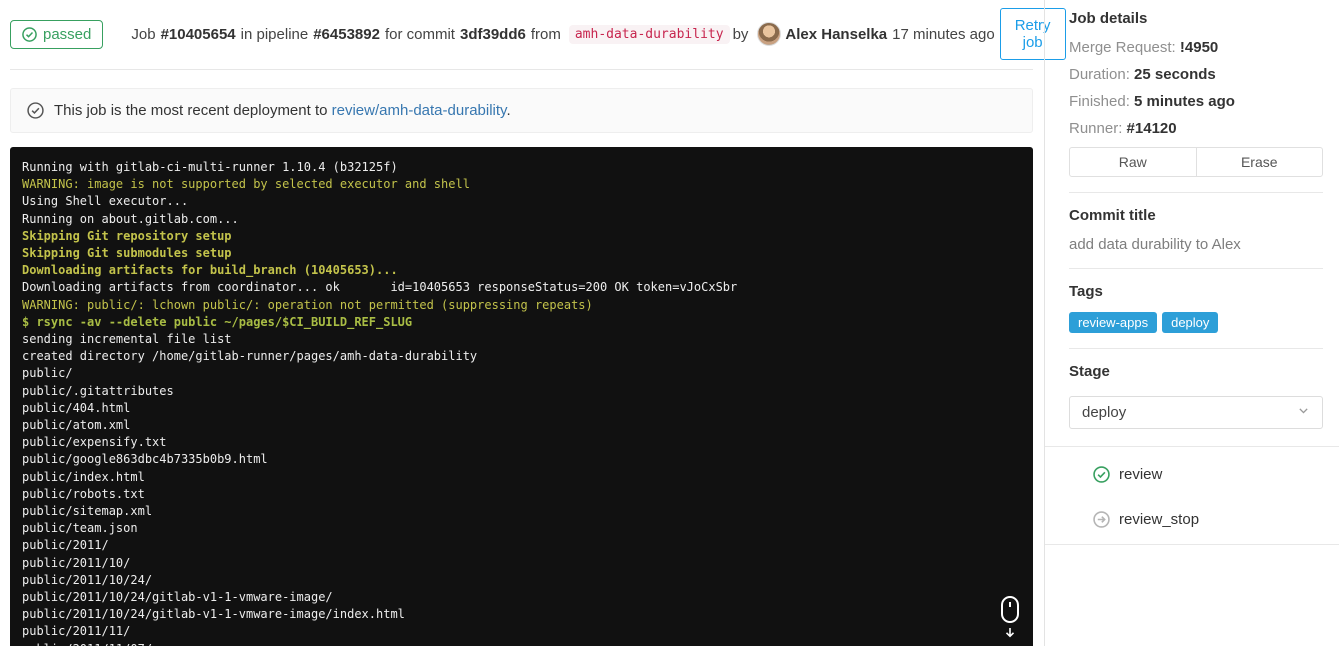  I want to click on job-details-heading: Job details, so click(1108, 18).